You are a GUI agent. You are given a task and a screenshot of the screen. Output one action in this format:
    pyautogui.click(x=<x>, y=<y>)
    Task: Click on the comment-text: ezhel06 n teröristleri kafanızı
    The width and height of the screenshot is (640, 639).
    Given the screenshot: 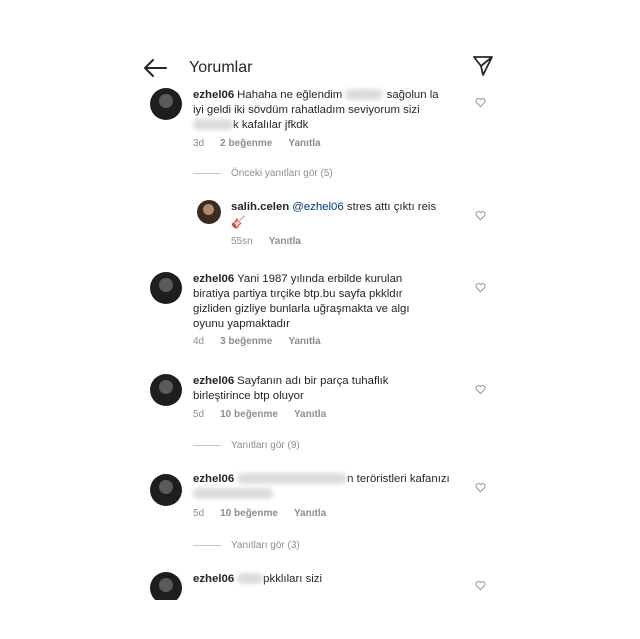 What is the action you would take?
    pyautogui.click(x=333, y=487)
    